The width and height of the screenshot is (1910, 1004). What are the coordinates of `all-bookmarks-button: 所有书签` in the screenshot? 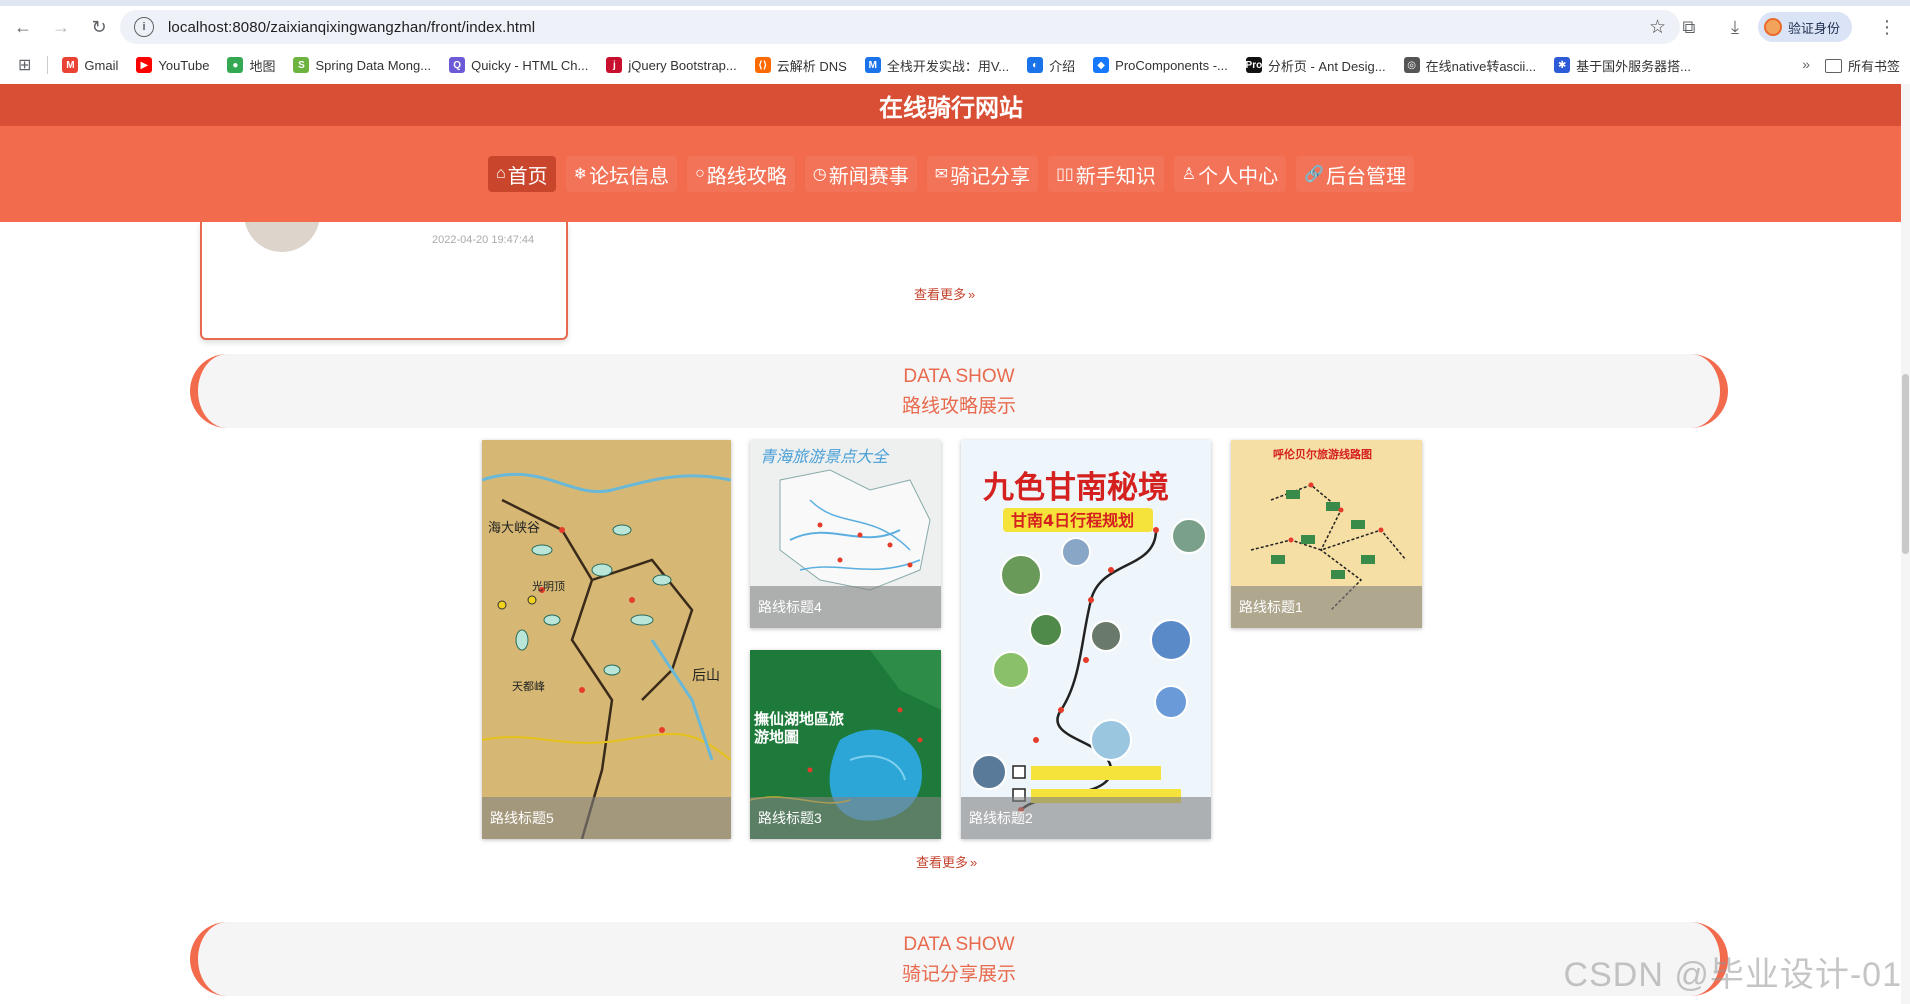 It's located at (1862, 65).